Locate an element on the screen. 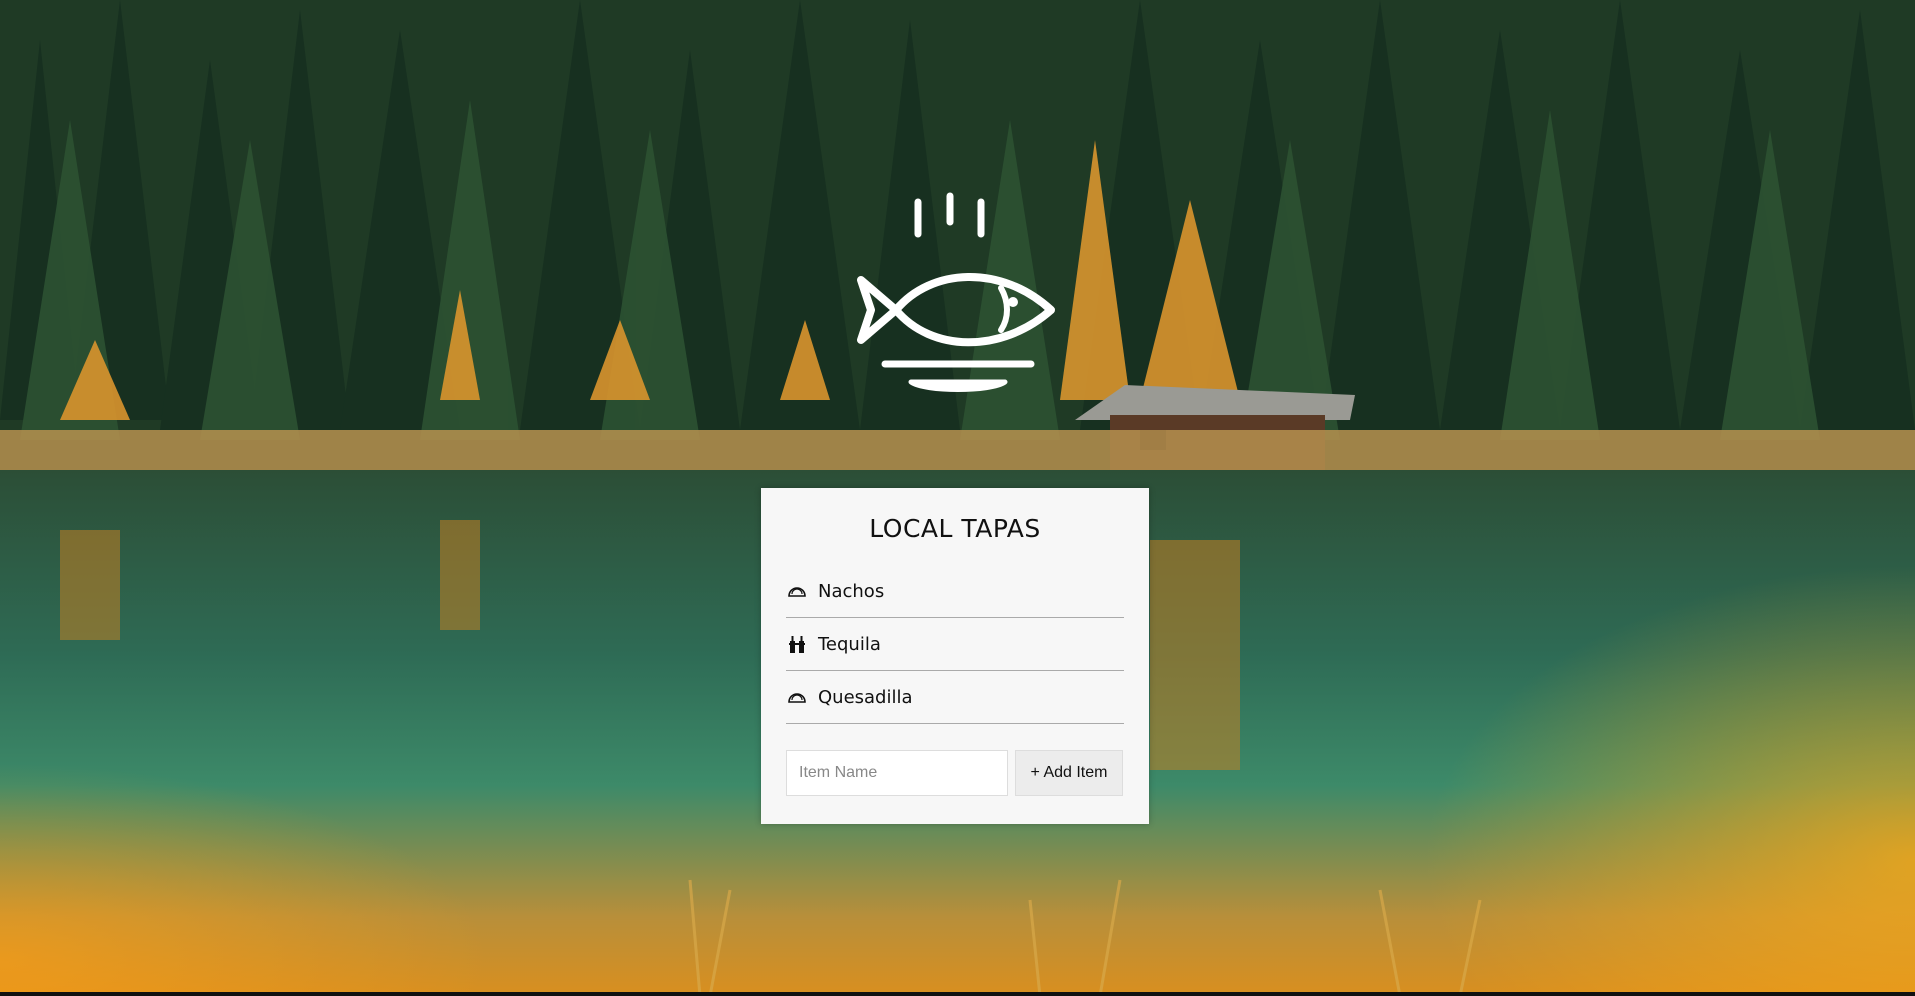 This screenshot has width=1915, height=996. list-item: Tequila is located at coordinates (955, 644).